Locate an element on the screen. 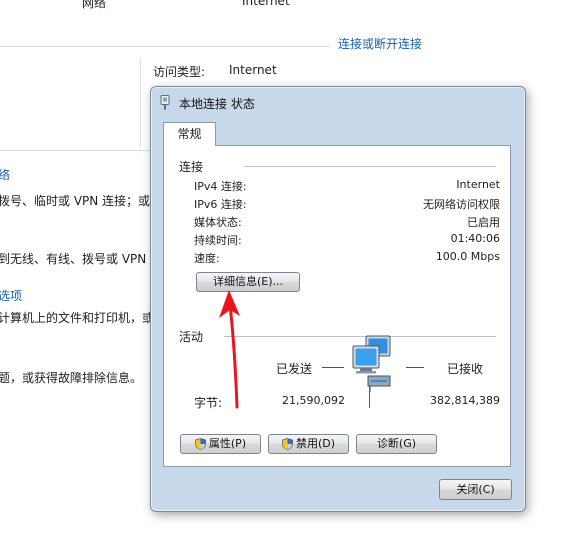 The image size is (578, 559). left-line-0: 络 is located at coordinates (5, 174).